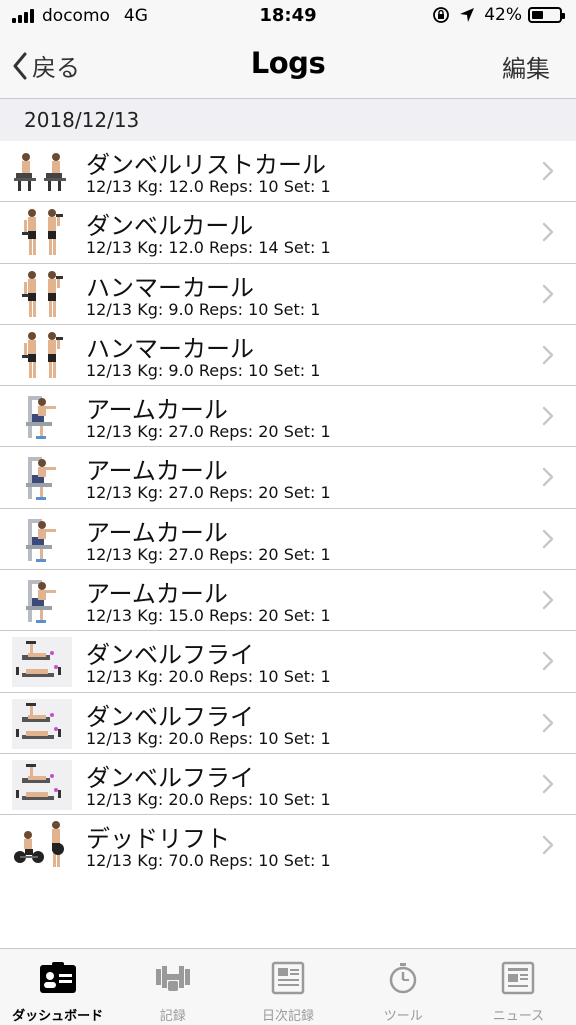  I want to click on log-detail: 12/13 Kg: 12.0 Reps: 10 Set: 1, so click(208, 186).